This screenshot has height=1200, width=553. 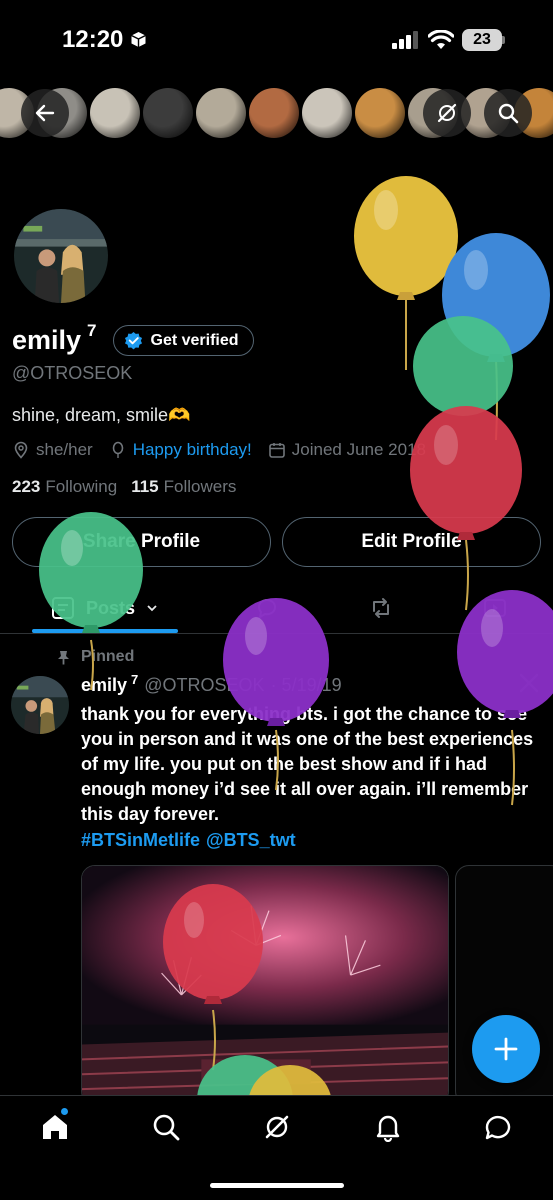 I want to click on search-icon, so click(x=508, y=113).